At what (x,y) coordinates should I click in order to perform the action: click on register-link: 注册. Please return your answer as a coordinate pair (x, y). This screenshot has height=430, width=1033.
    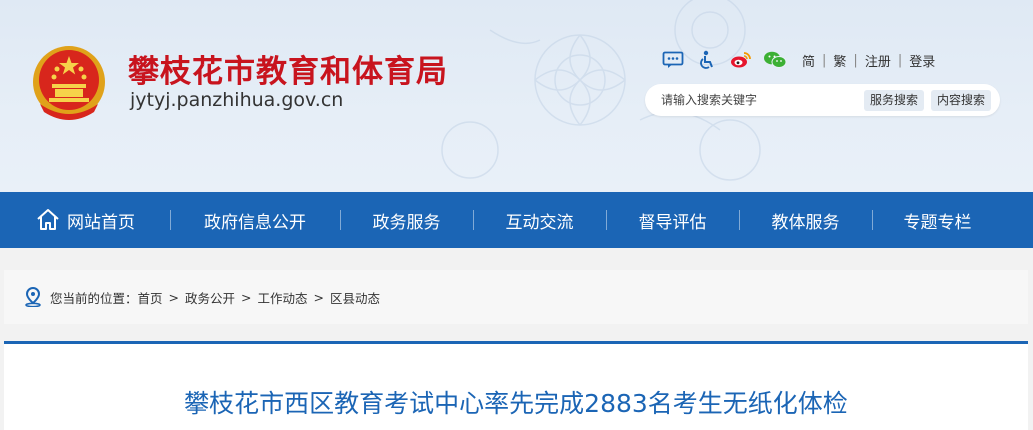
    Looking at the image, I should click on (878, 60).